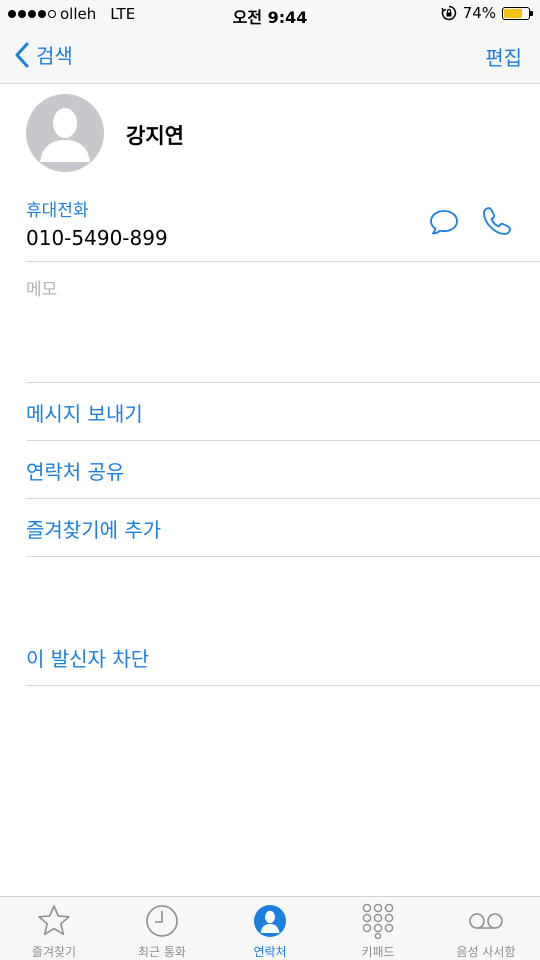  I want to click on keypad-icon, so click(378, 921).